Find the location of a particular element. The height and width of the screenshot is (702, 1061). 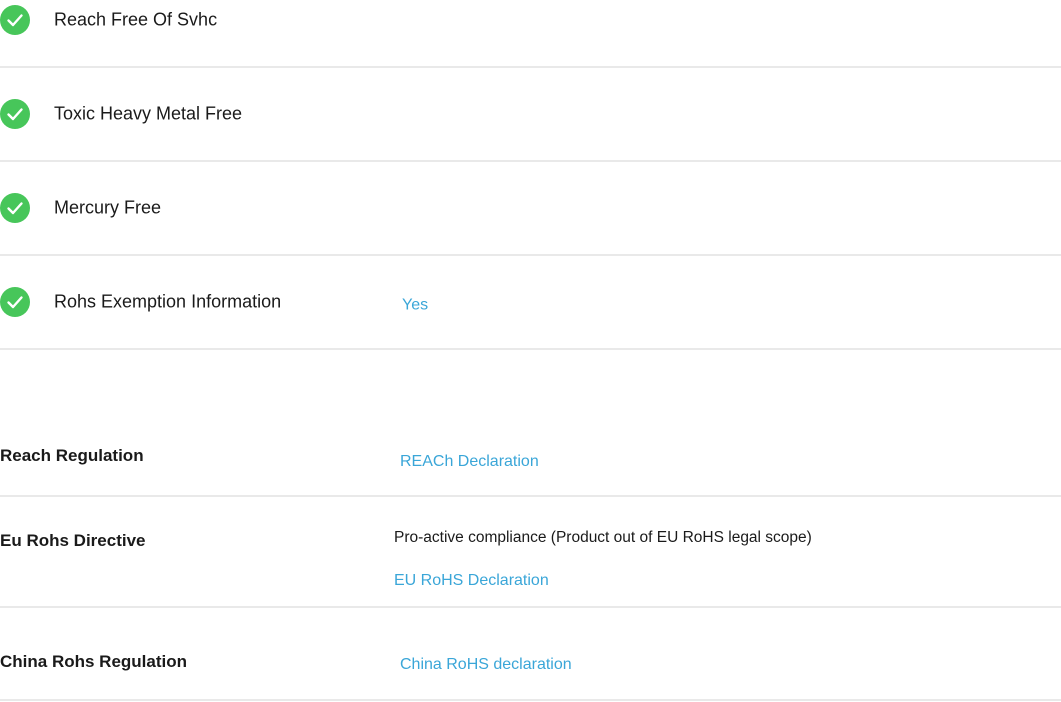

eu-rohs-declaration-link: EU RoHS Declaration is located at coordinates (471, 581).